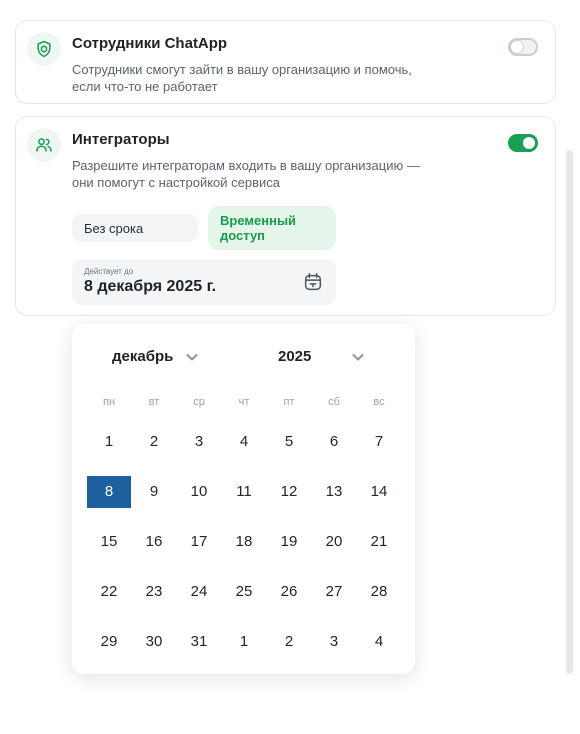  What do you see at coordinates (154, 542) in the screenshot?
I see `calendar-day: 16` at bounding box center [154, 542].